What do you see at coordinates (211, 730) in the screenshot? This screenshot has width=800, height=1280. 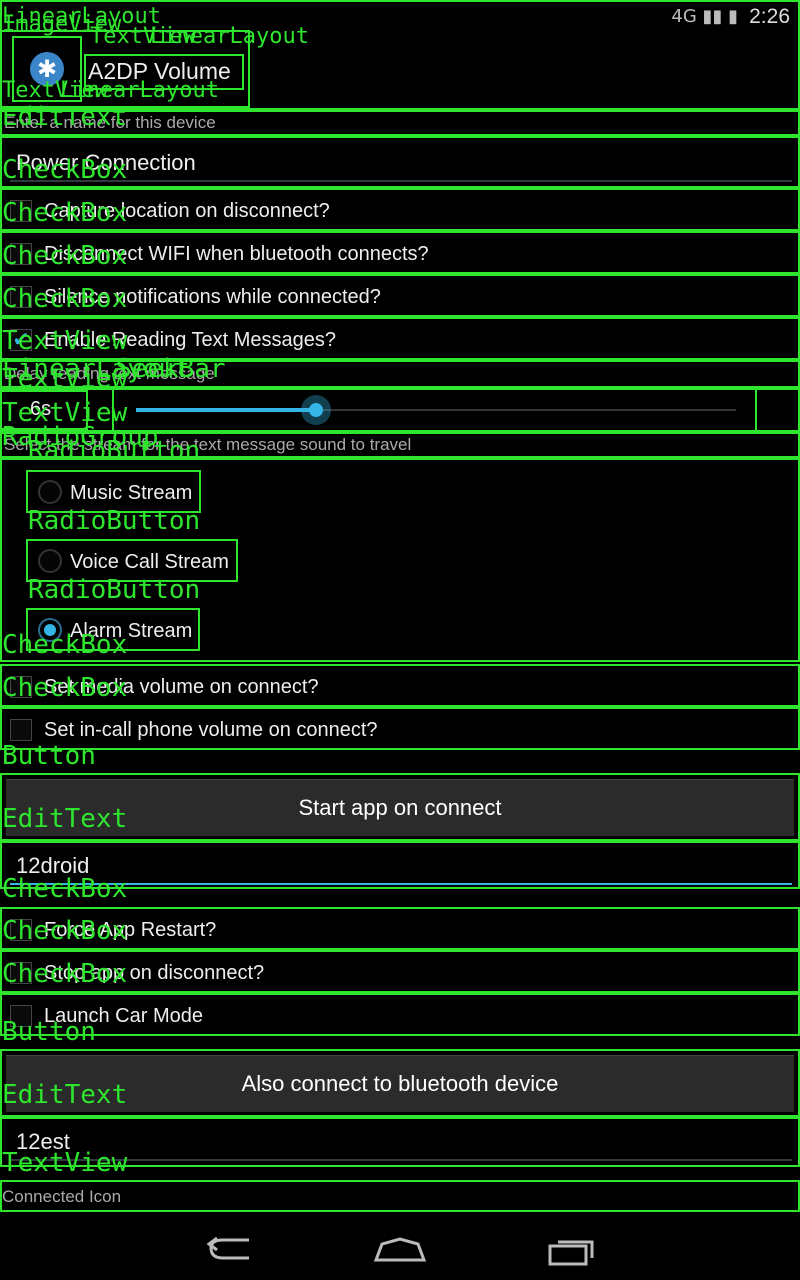 I see `checkbox-label: Set in-call phone volume on connect?` at bounding box center [211, 730].